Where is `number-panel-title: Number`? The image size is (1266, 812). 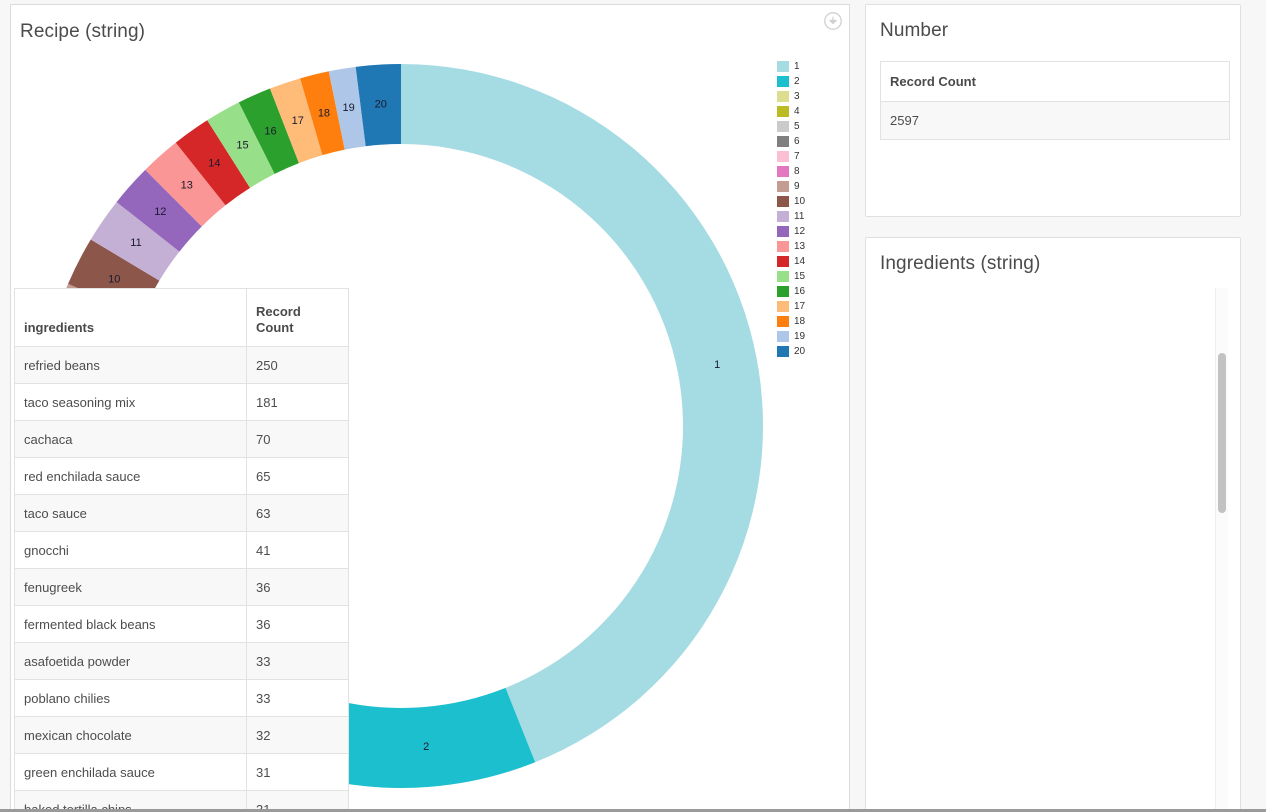 number-panel-title: Number is located at coordinates (914, 30).